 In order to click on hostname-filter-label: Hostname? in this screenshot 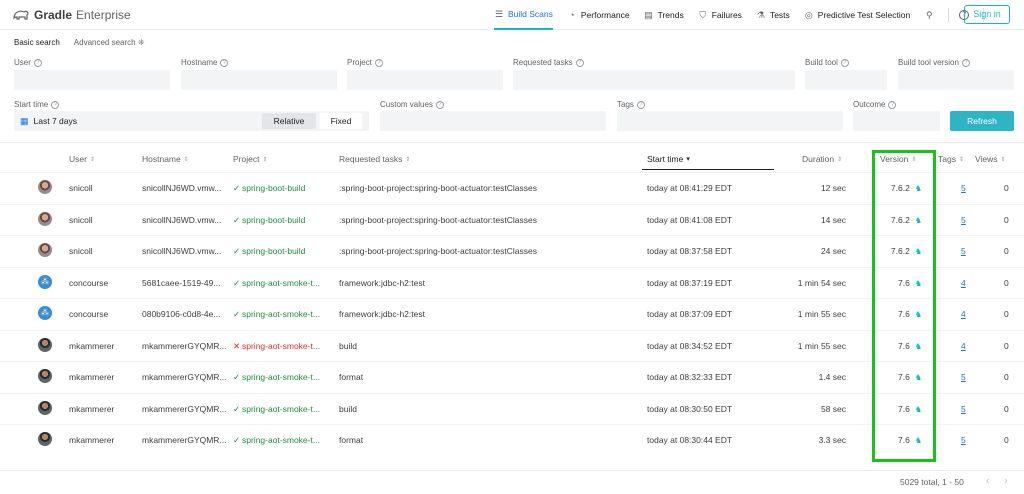, I will do `click(205, 62)`.